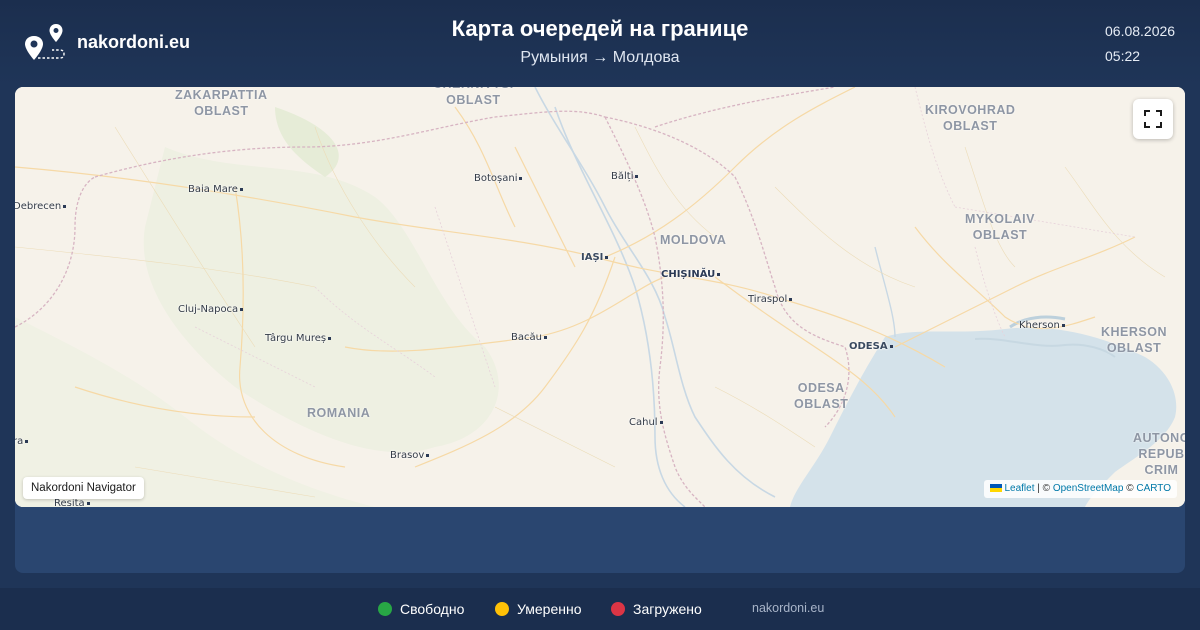 This screenshot has height=630, width=1200. Describe the element at coordinates (41, 206) in the screenshot. I see `place-debrecen: Debrecen` at that location.